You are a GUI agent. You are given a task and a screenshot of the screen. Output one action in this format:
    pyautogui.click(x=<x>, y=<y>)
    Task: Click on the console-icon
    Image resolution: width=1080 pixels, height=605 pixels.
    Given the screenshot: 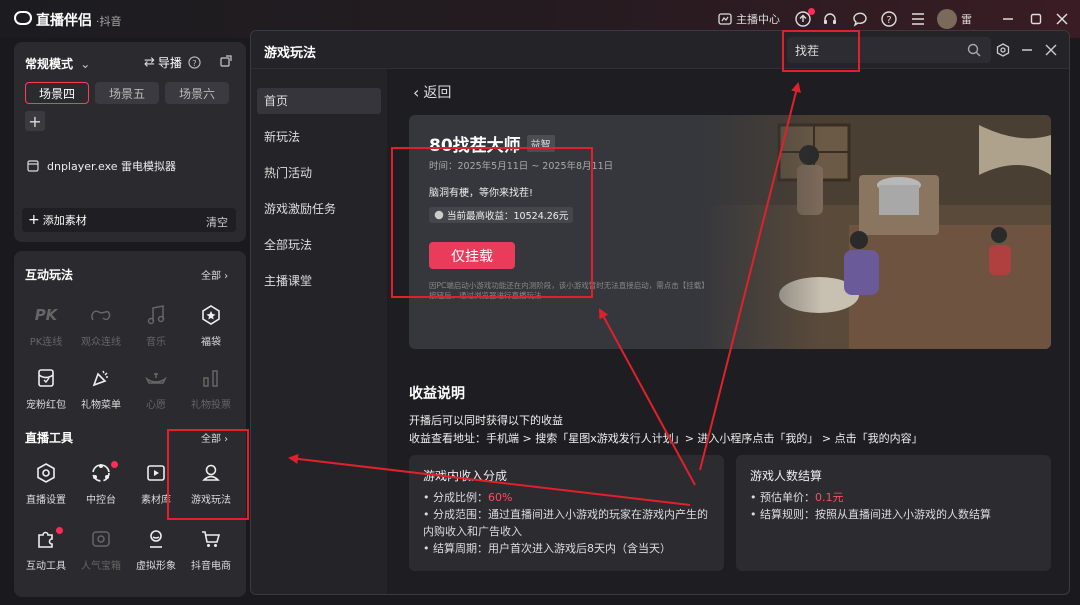 What is the action you would take?
    pyautogui.click(x=101, y=473)
    